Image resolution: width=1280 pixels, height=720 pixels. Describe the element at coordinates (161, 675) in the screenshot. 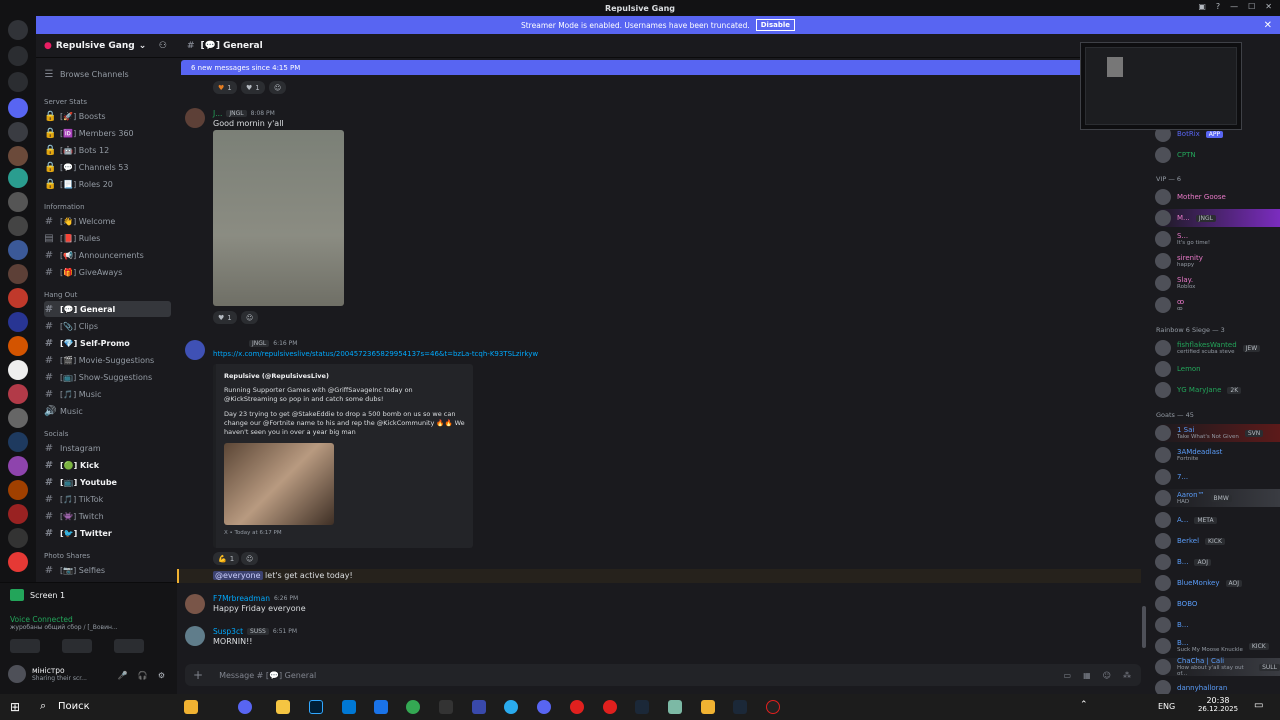

I see `gear-icon: ⚙` at that location.